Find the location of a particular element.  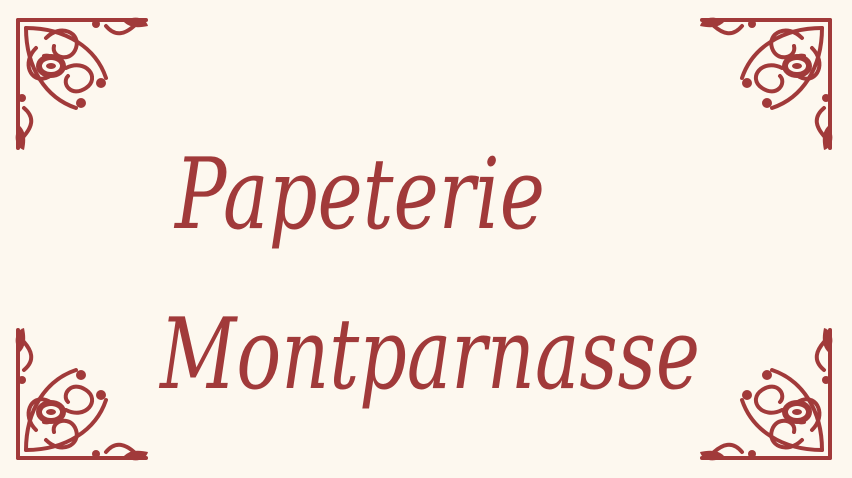

floral-corner-ornament-icon-bottom-right is located at coordinates (767, 395).